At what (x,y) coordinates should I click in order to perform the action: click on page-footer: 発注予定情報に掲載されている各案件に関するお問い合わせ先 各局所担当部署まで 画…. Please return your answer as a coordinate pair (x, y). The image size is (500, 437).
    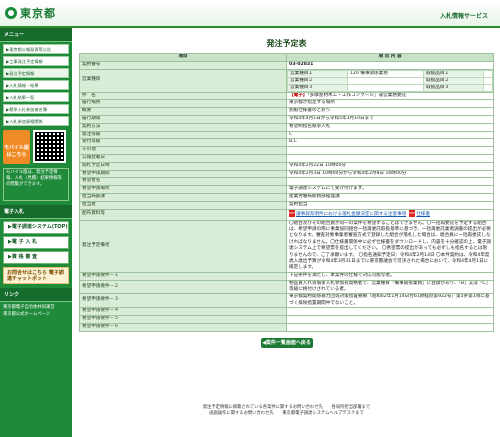
    Looking at the image, I should click on (286, 411).